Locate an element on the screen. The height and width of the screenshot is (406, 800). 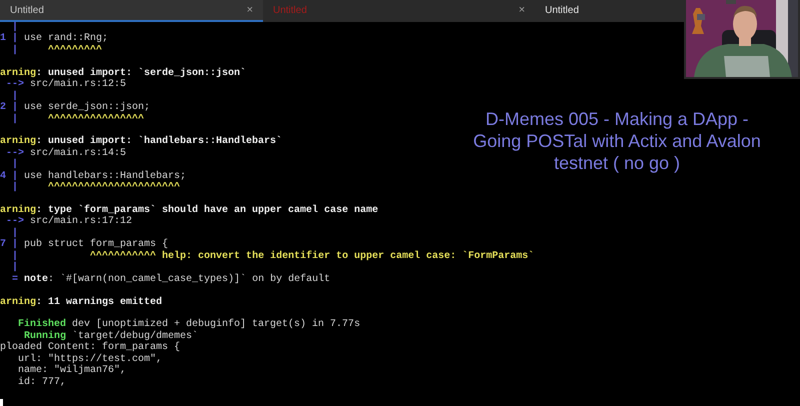
code-text: src/main.rs:12:5 is located at coordinates (77, 84).